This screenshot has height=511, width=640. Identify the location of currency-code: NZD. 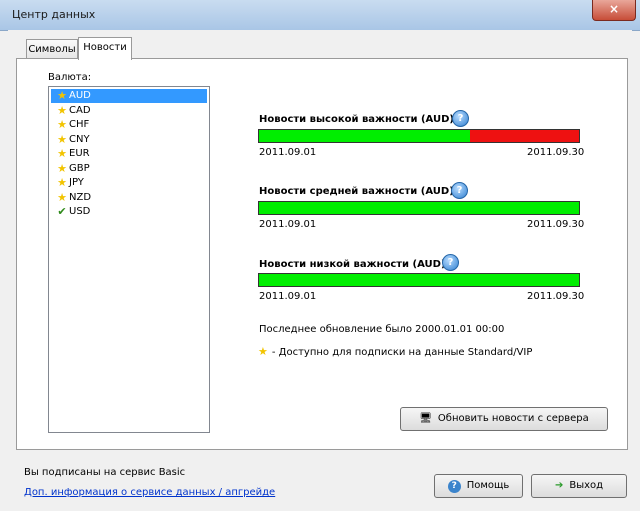
(80, 197).